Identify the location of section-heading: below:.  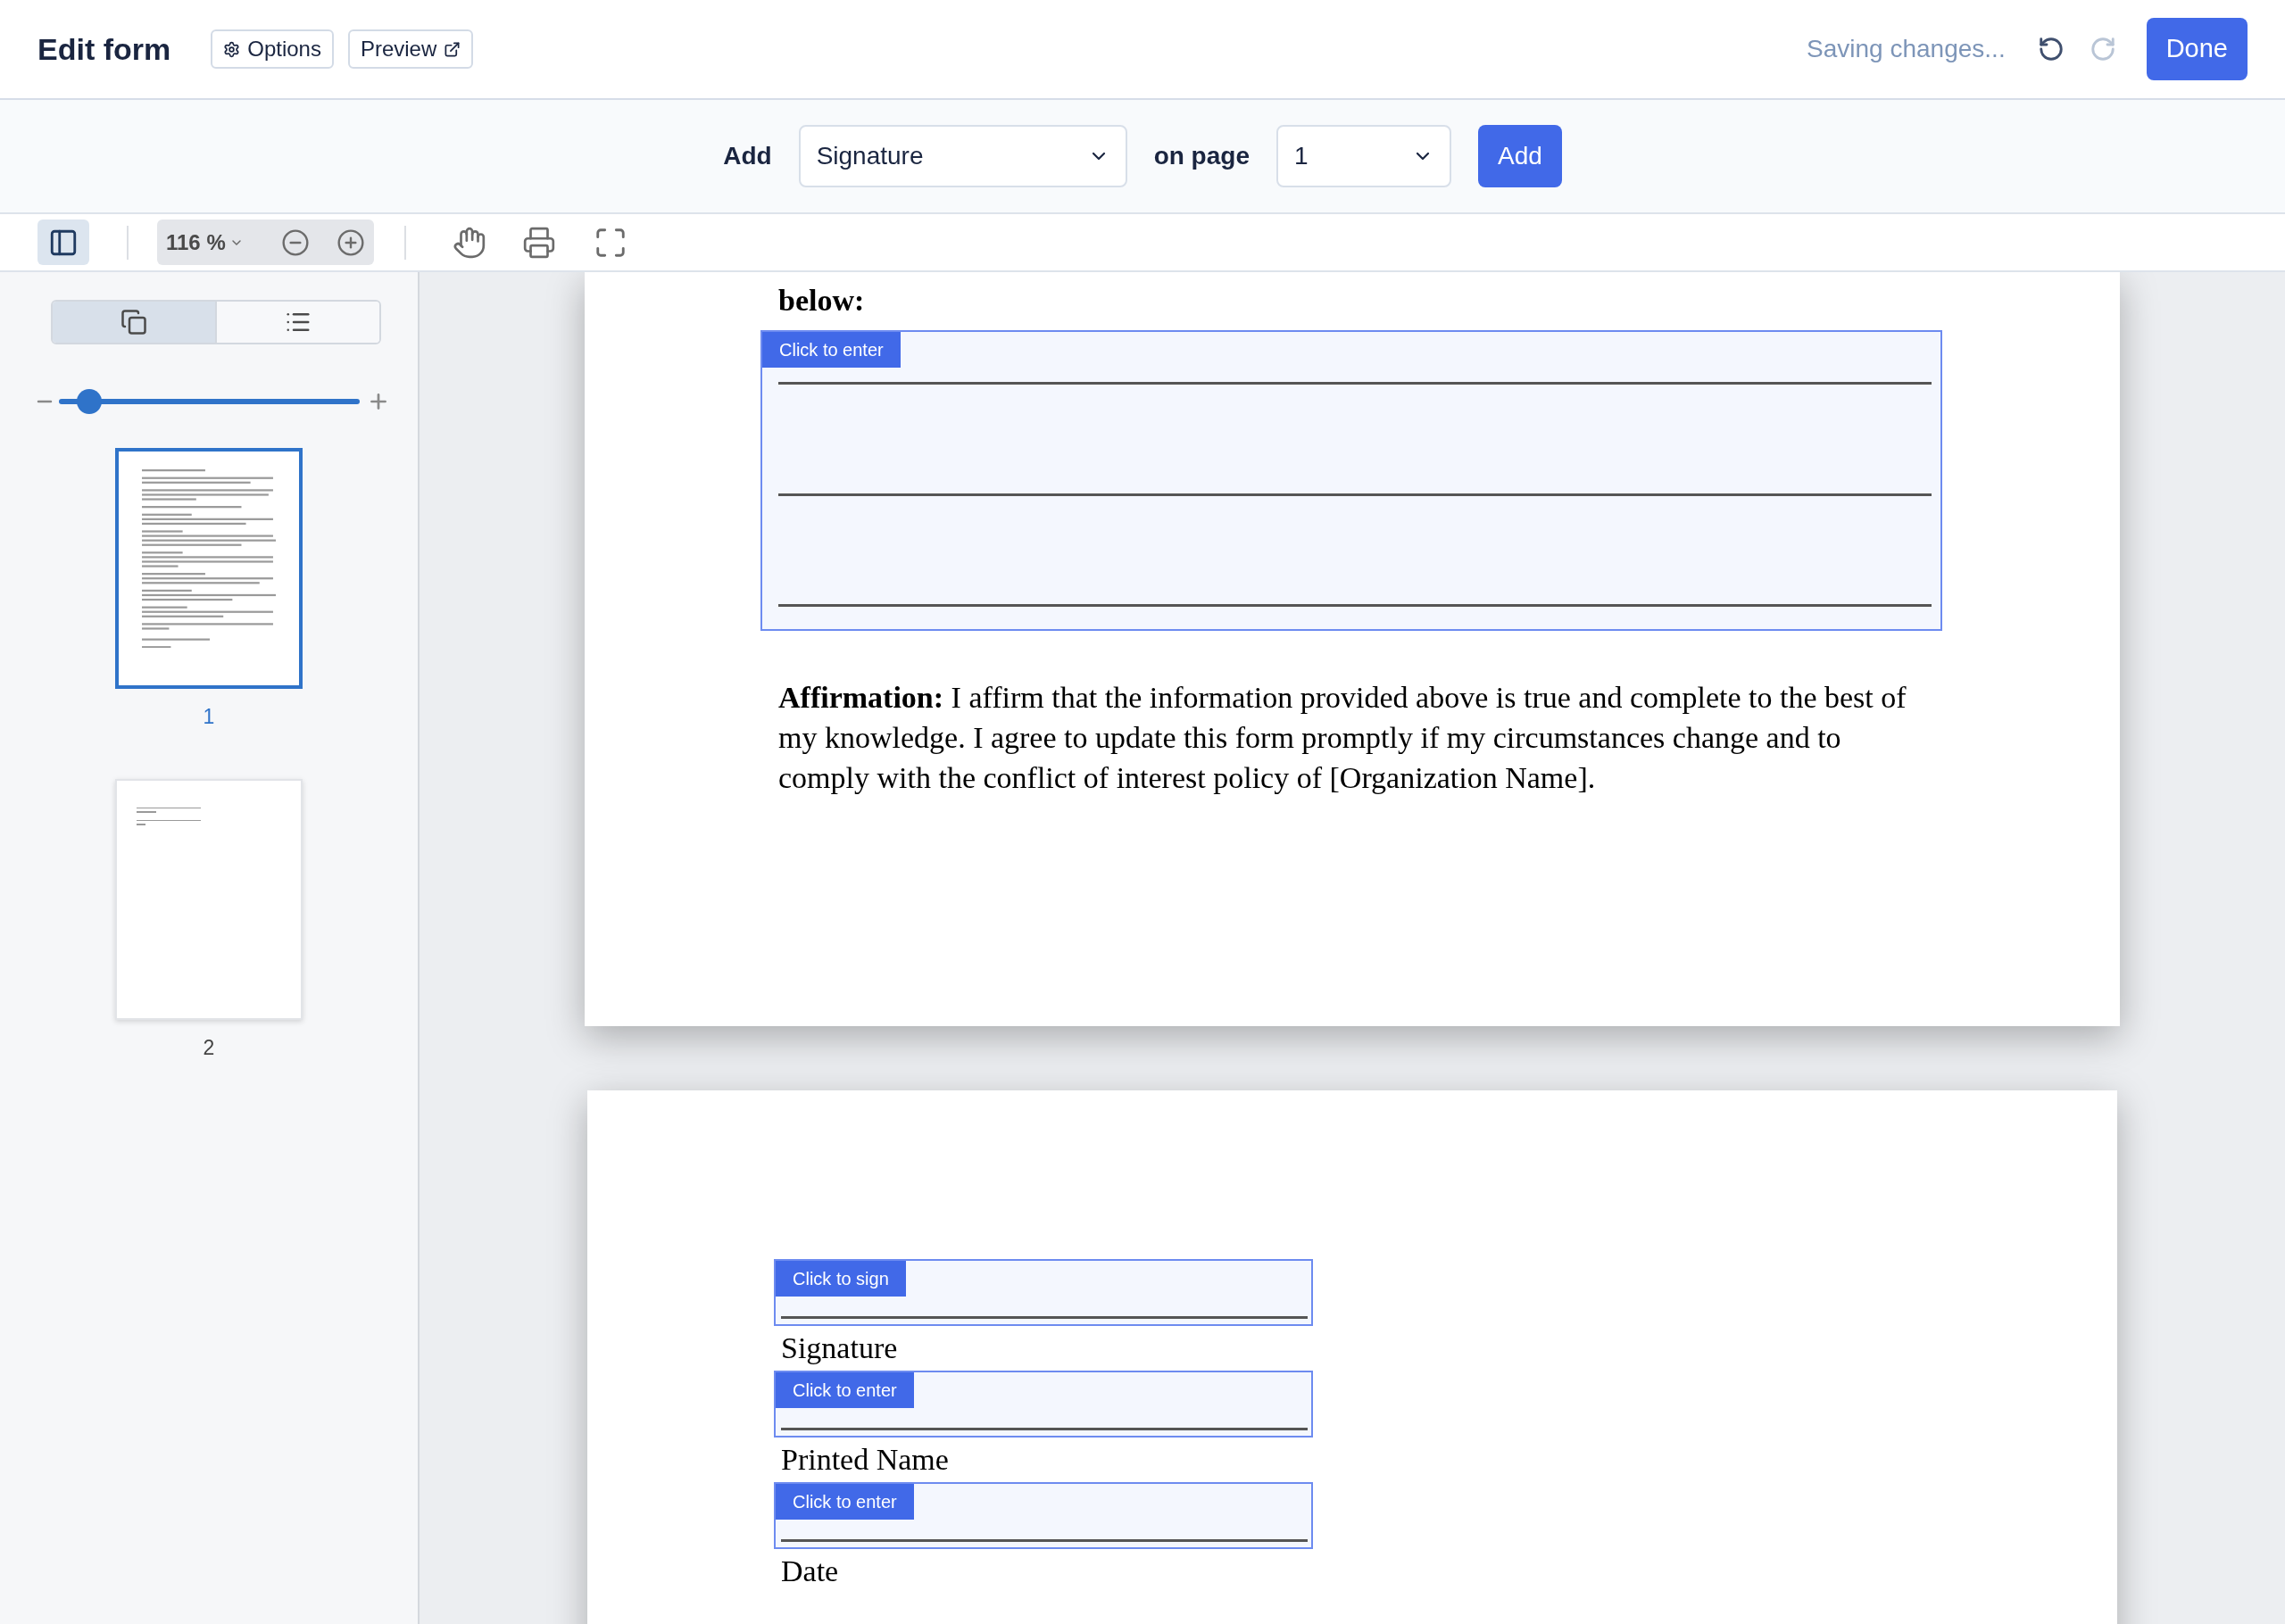
(821, 301).